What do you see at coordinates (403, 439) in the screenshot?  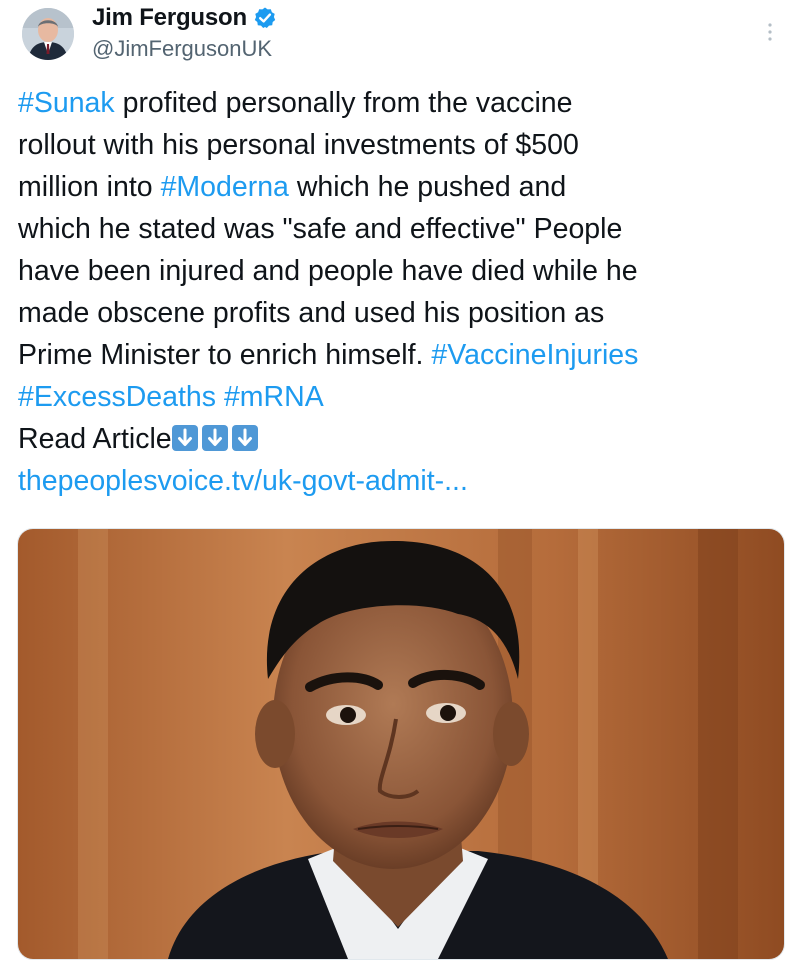 I see `tweet-line: Read Article` at bounding box center [403, 439].